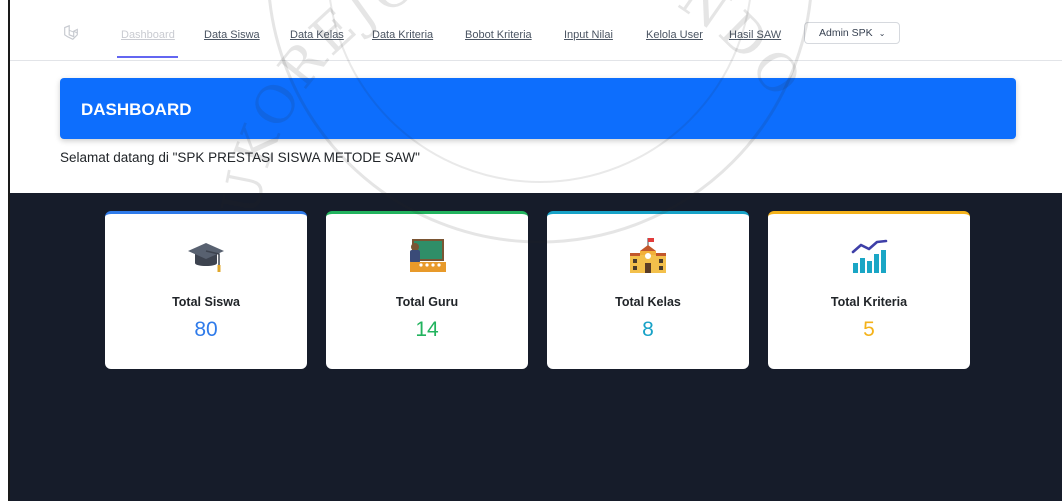  I want to click on bar-chart-icon, so click(869, 256).